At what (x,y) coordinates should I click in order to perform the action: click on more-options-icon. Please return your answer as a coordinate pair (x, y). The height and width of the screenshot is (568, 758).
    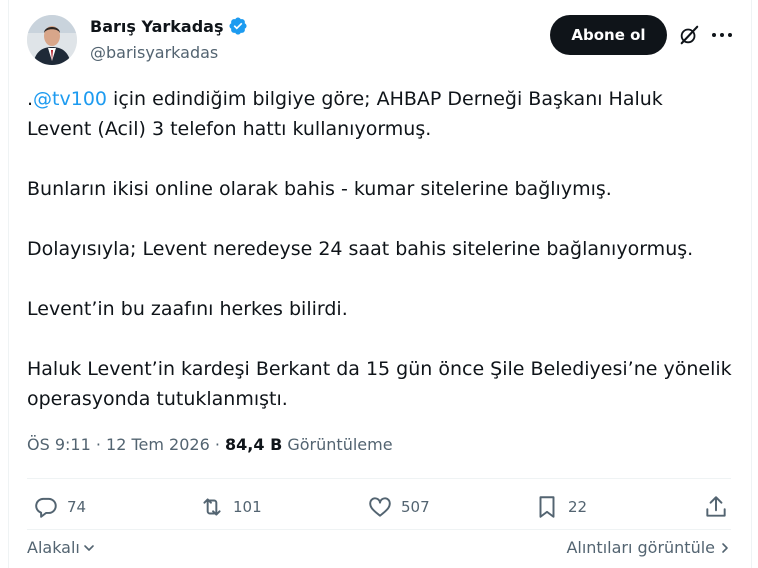
    Looking at the image, I should click on (722, 35).